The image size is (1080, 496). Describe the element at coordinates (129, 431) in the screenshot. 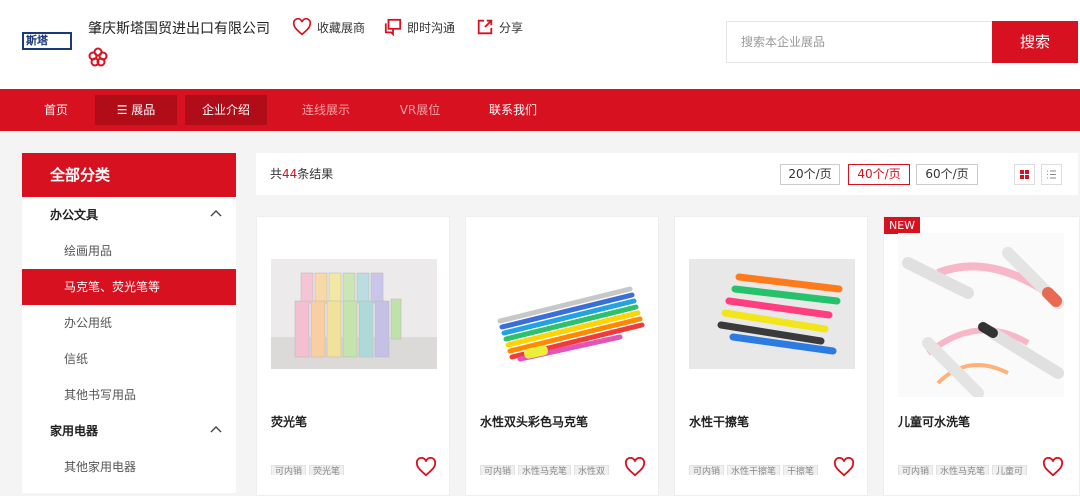

I see `category-home-appliances: 家用电器` at that location.